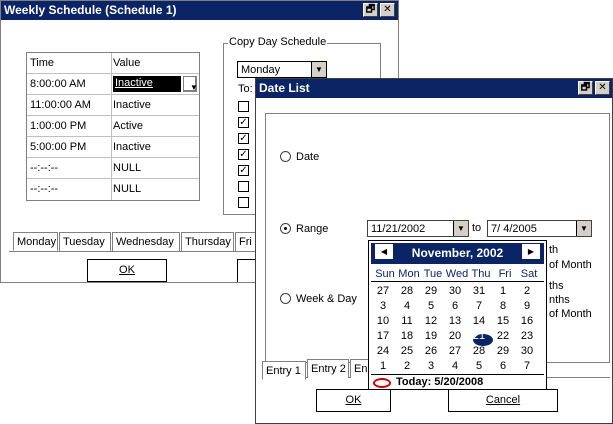 The height and width of the screenshot is (424, 613). Describe the element at coordinates (132, 147) in the screenshot. I see `value-cell: Inactive` at that location.